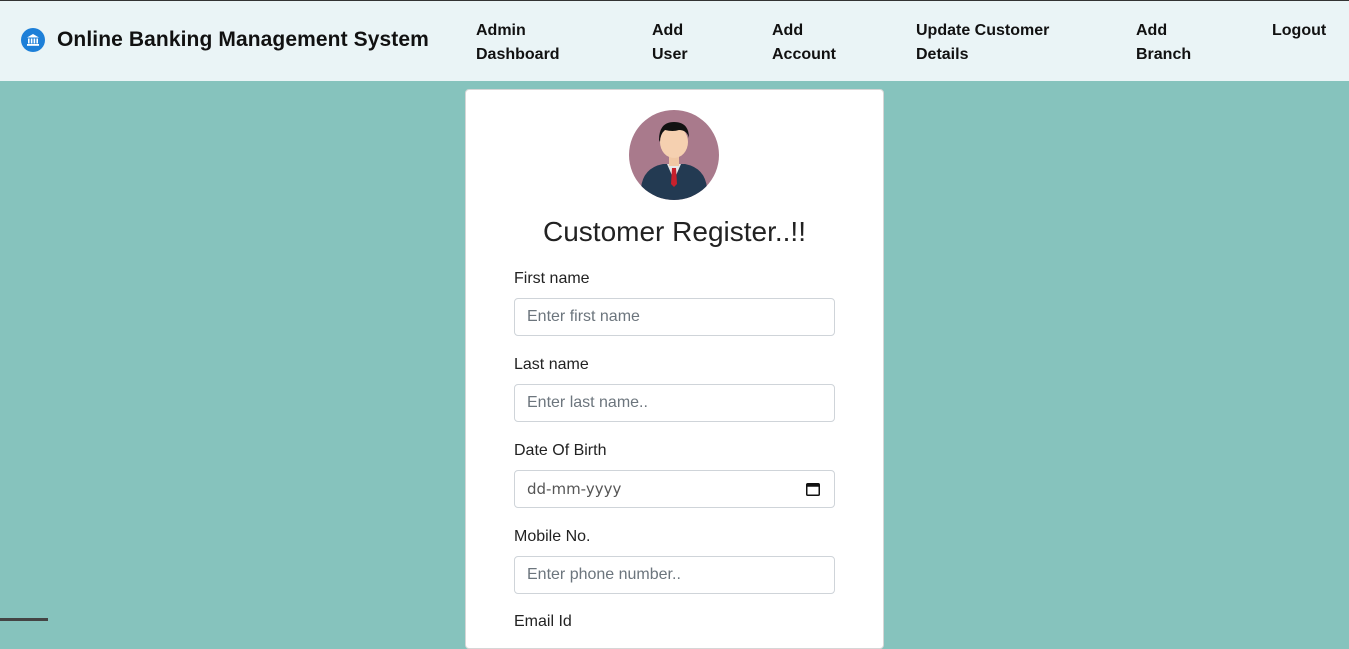 This screenshot has width=1349, height=649. What do you see at coordinates (674, 231) in the screenshot?
I see `form-title: Customer Register..!!` at bounding box center [674, 231].